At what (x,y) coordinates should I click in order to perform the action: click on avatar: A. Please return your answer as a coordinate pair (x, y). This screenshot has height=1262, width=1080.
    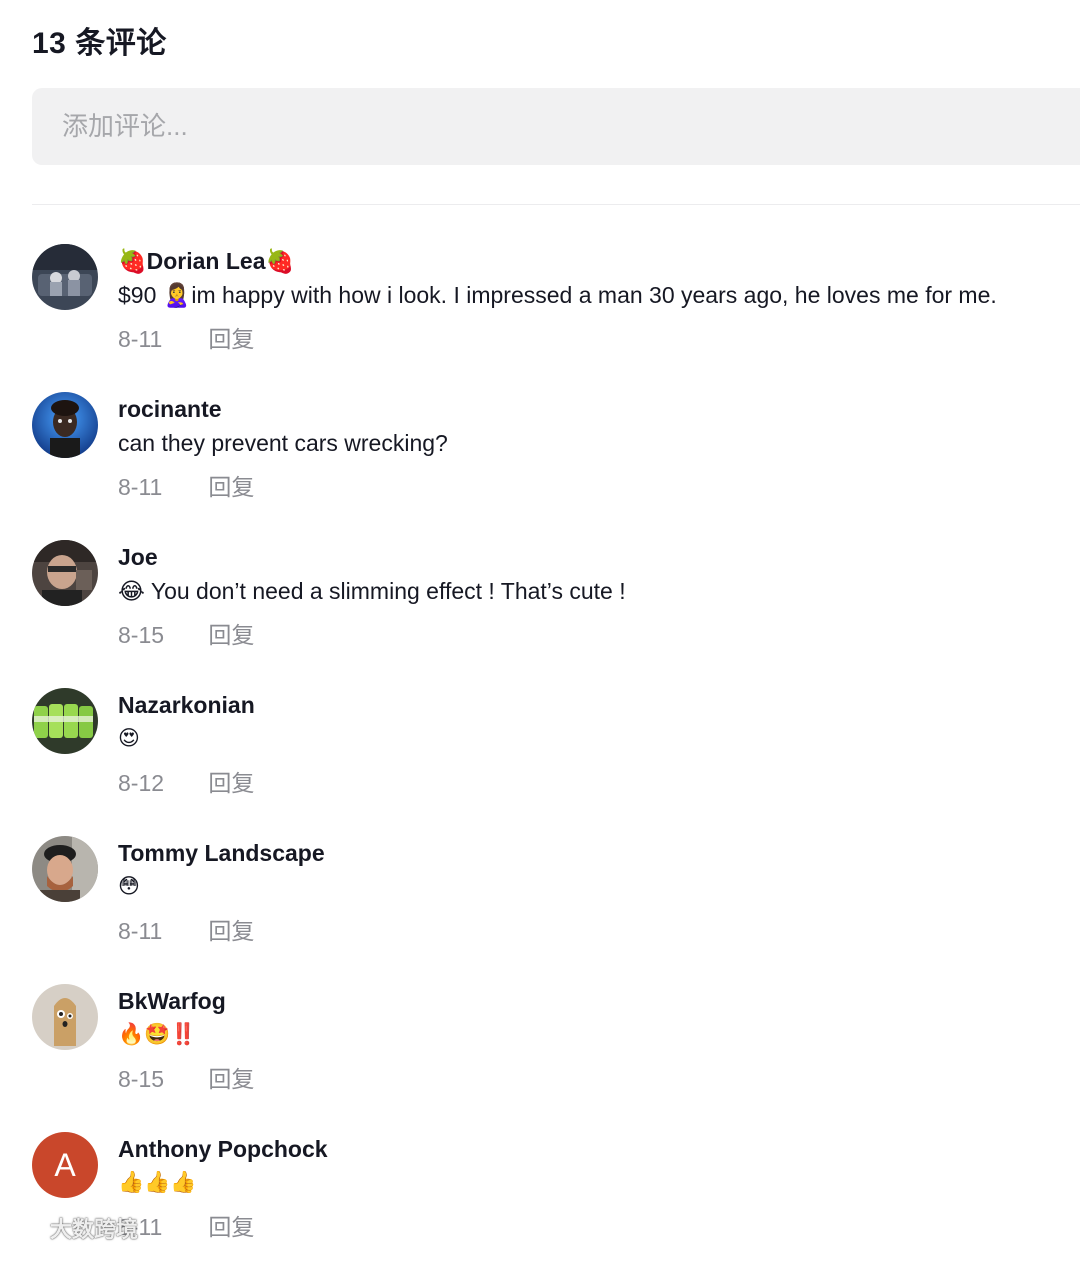
    Looking at the image, I should click on (65, 1165).